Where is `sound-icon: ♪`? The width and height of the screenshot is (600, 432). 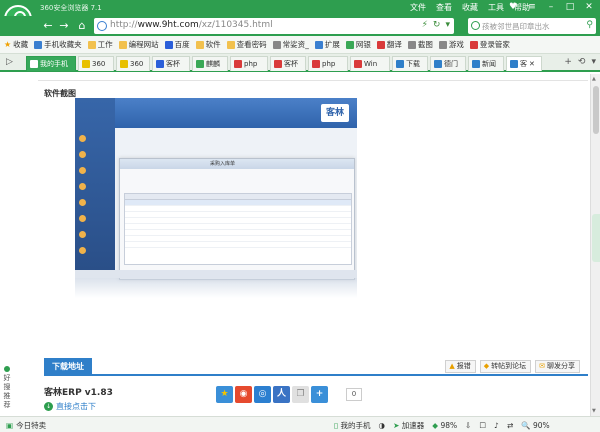
sound-icon: ♪ is located at coordinates (496, 425).